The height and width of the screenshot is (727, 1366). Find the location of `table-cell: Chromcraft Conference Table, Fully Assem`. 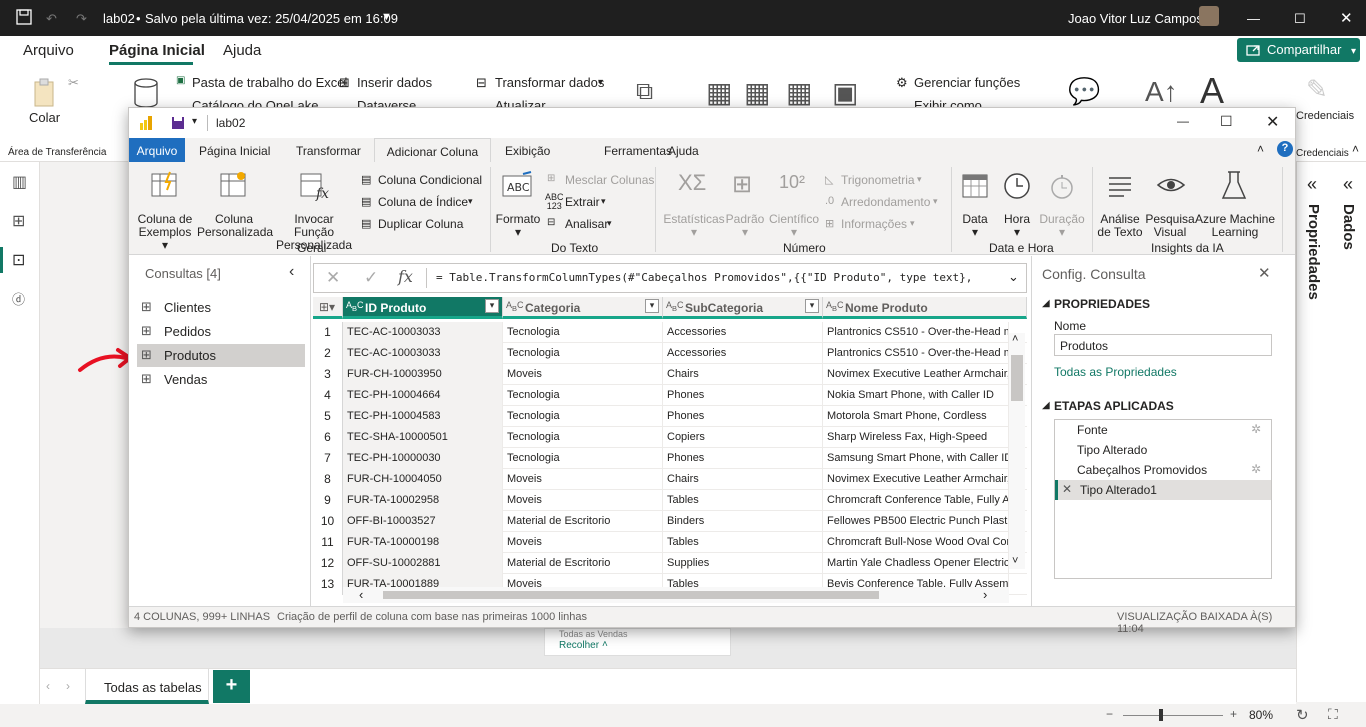

table-cell: Chromcraft Conference Table, Fully Assem is located at coordinates (916, 500).